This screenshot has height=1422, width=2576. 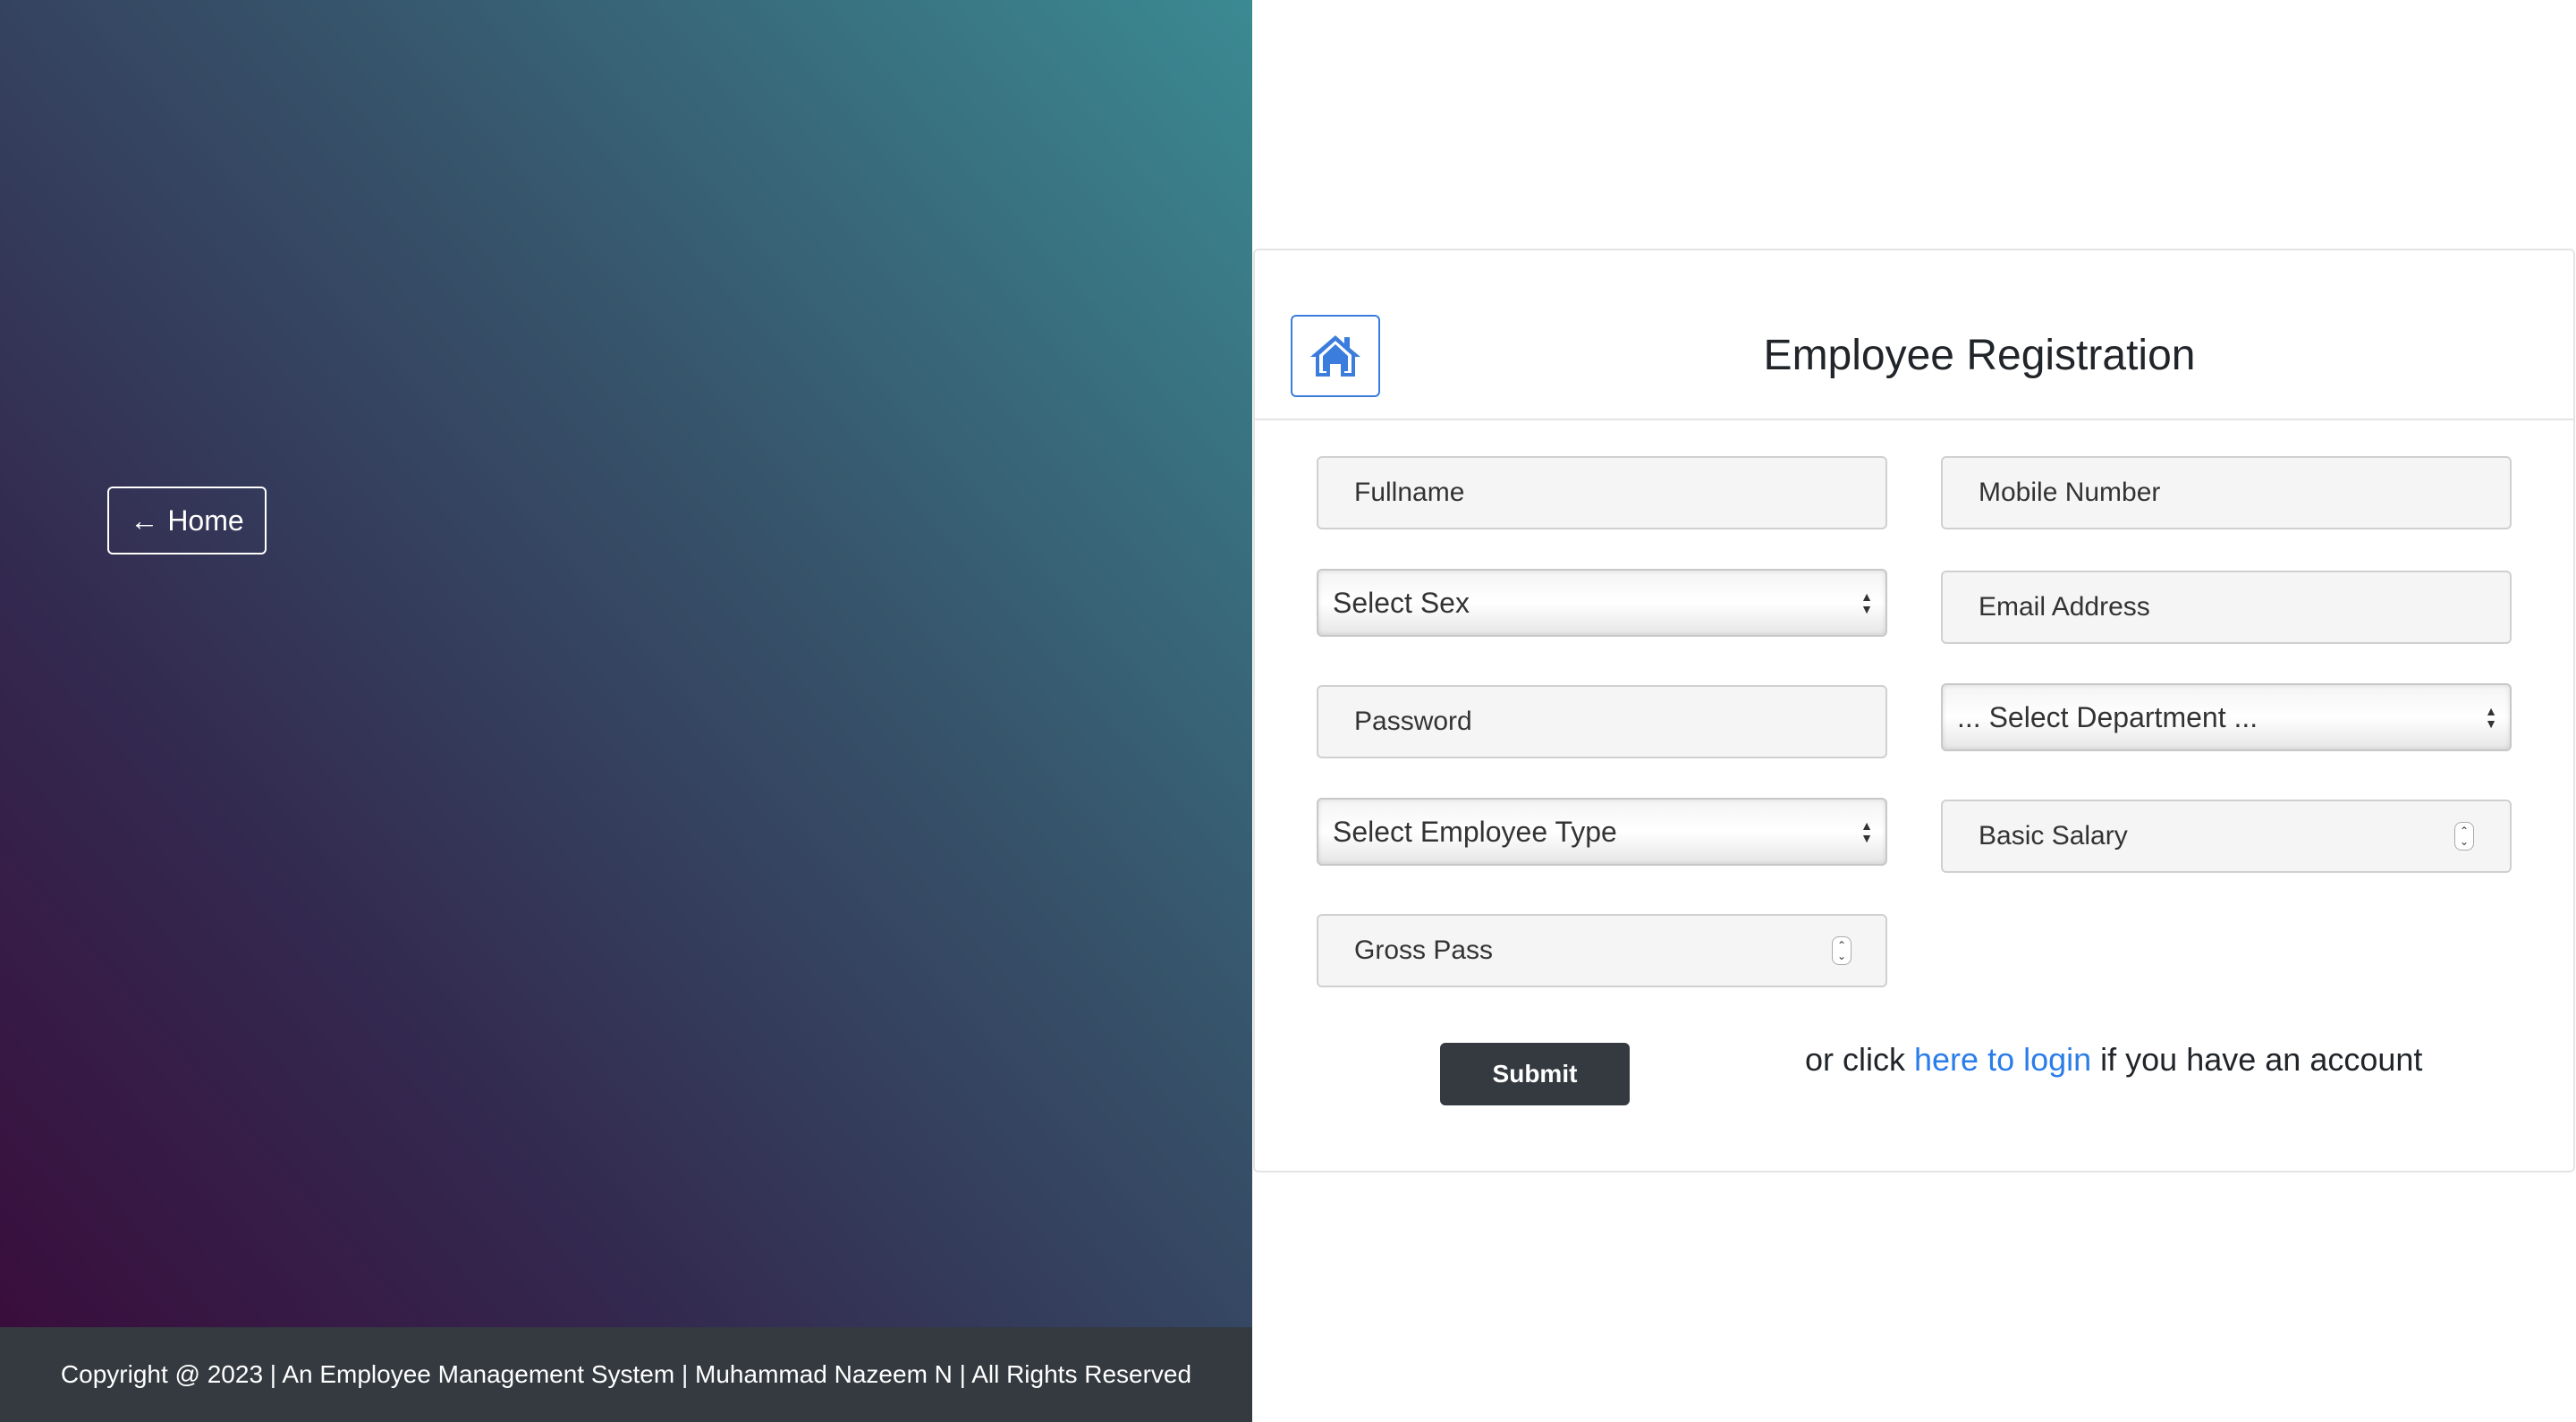 What do you see at coordinates (205, 520) in the screenshot?
I see `home-button-label: Home` at bounding box center [205, 520].